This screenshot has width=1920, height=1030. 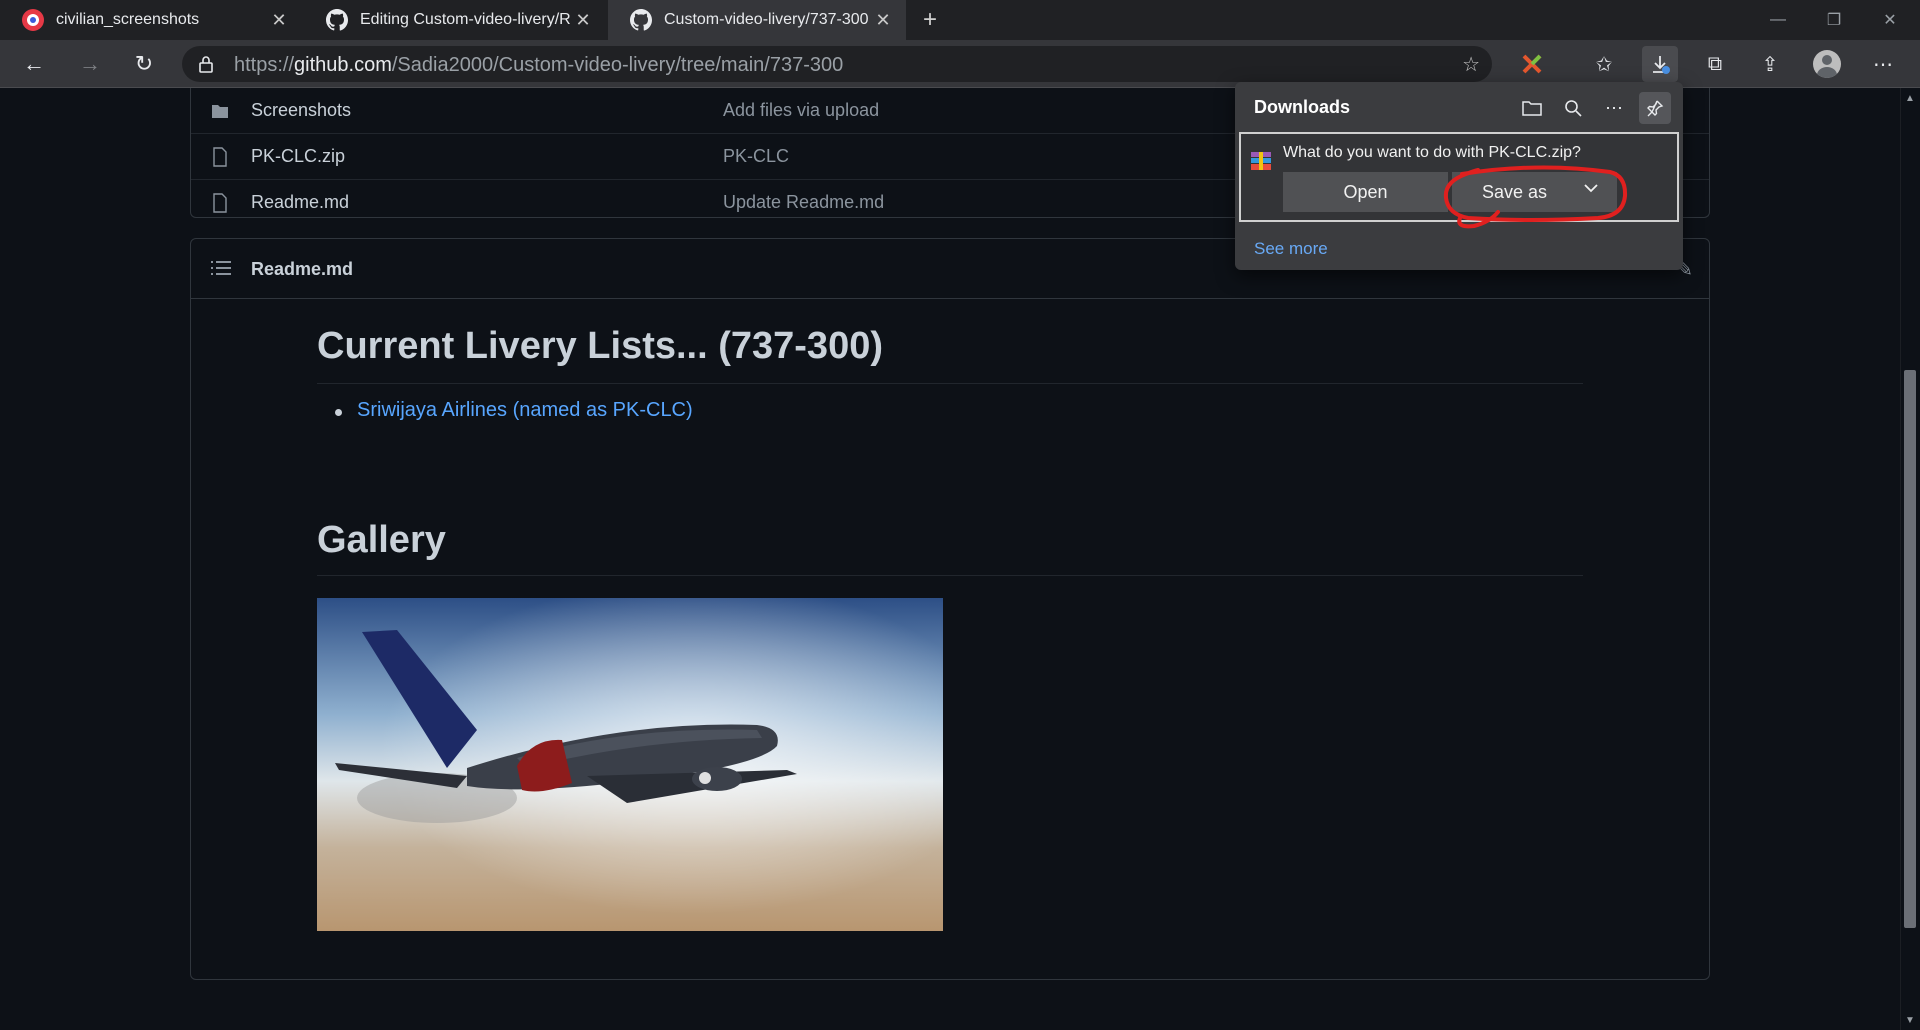 I want to click on forward-icon: →, so click(x=90, y=64).